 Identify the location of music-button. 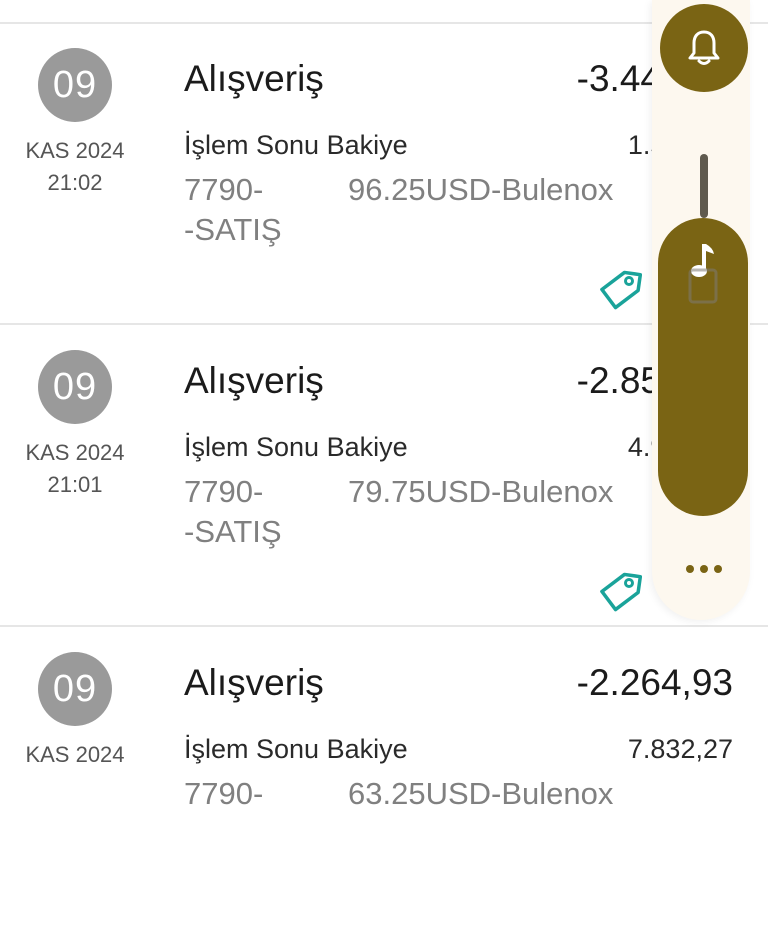
(703, 367).